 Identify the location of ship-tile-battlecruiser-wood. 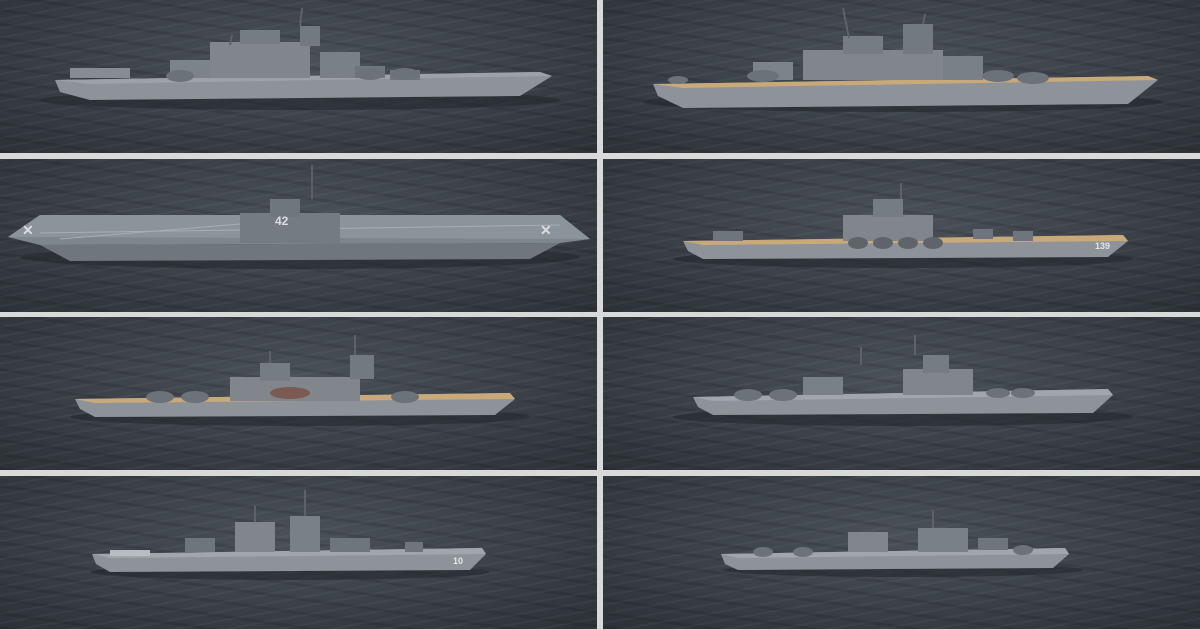
(298, 393).